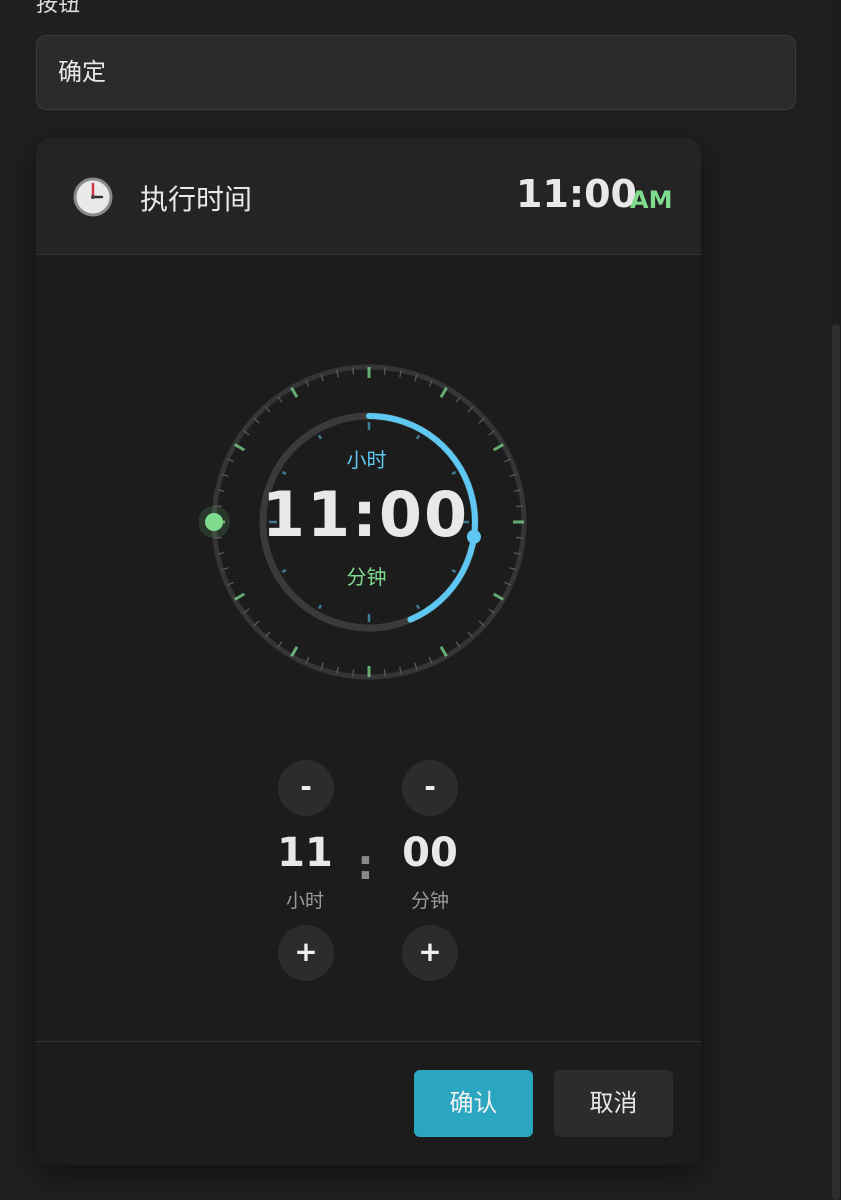 Image resolution: width=841 pixels, height=1200 pixels. What do you see at coordinates (196, 199) in the screenshot?
I see `picker-title: 执行时间` at bounding box center [196, 199].